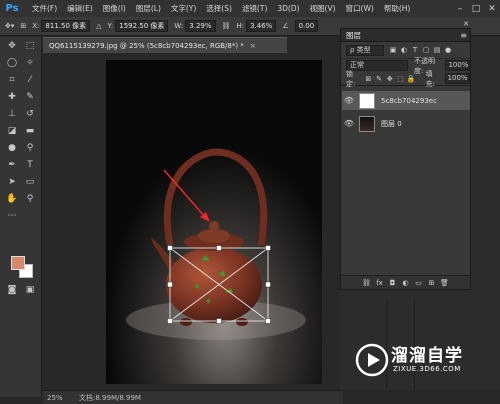  What do you see at coordinates (12, 216) in the screenshot?
I see `edit-toolbar-icon: ⋯` at bounding box center [12, 216].